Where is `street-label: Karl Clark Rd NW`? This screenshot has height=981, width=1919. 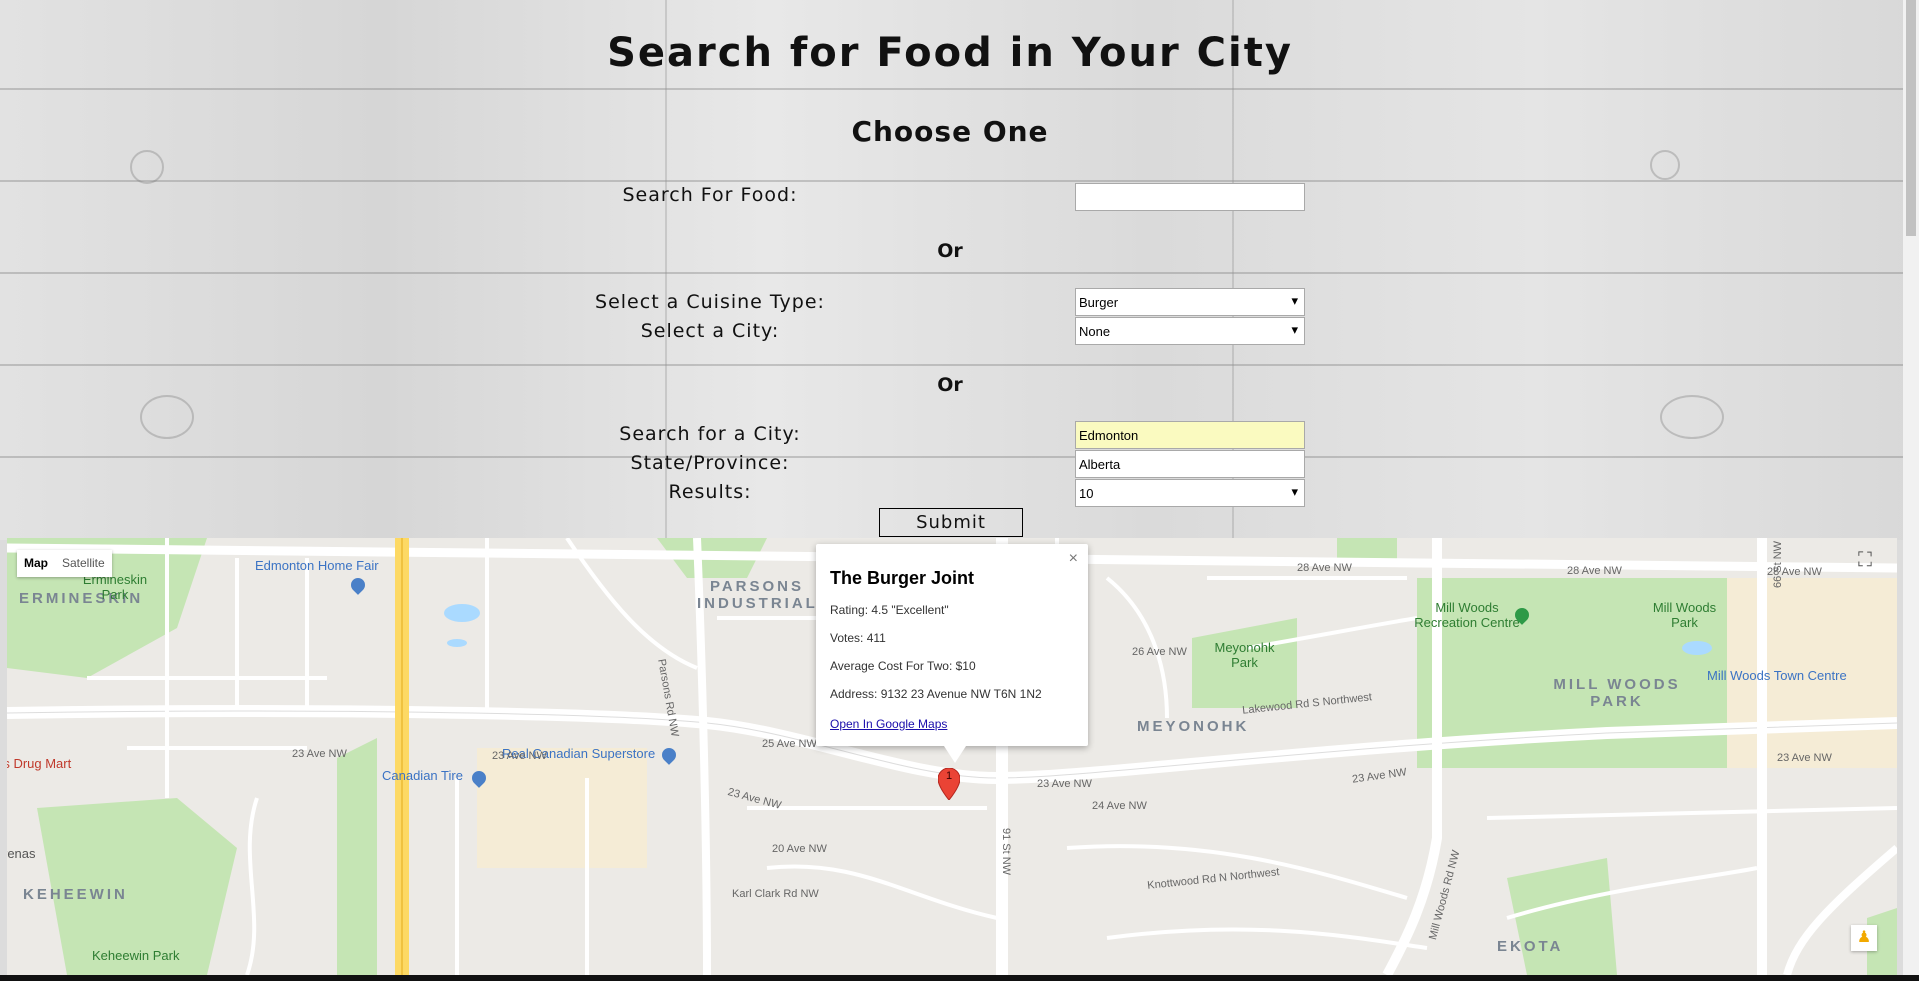
street-label: Karl Clark Rd NW is located at coordinates (775, 894).